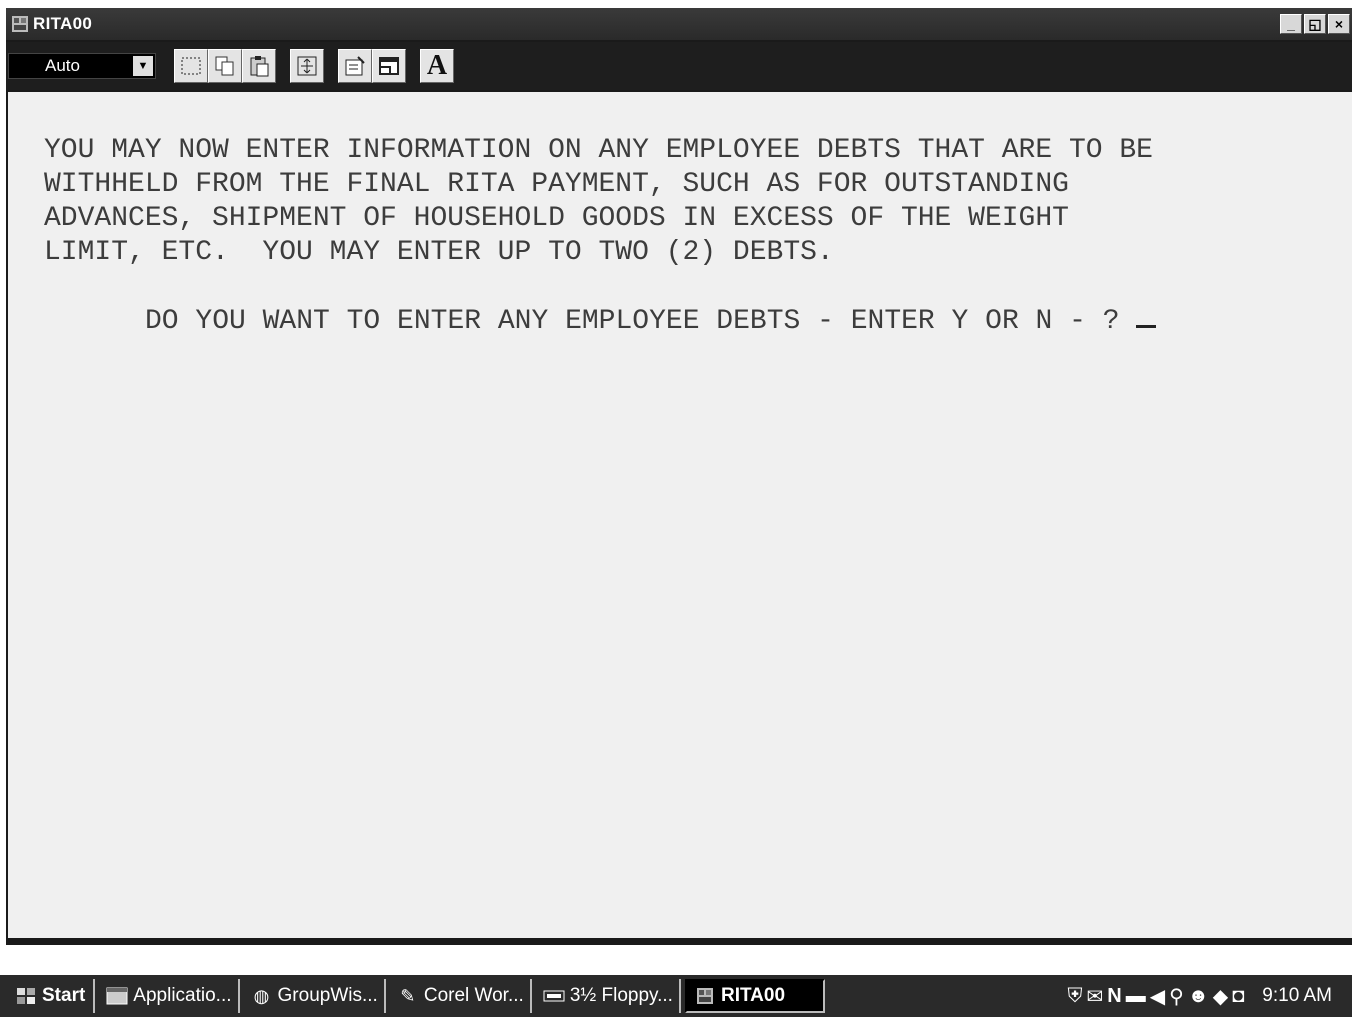 The width and height of the screenshot is (1352, 1017). I want to click on minimize-button: _, so click(1291, 24).